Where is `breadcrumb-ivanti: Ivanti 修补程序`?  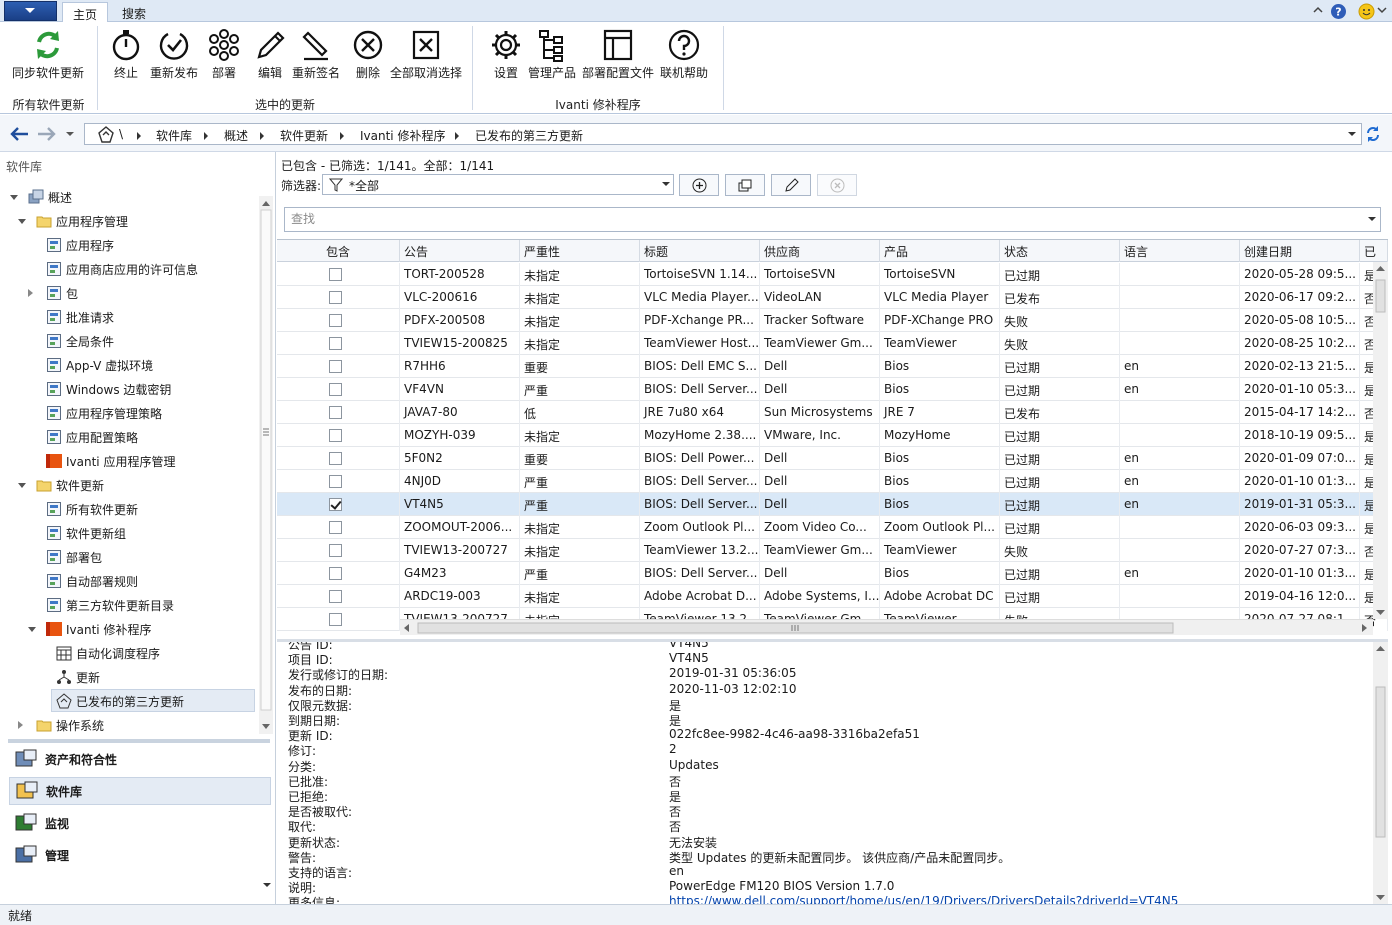 breadcrumb-ivanti: Ivanti 修补程序 is located at coordinates (402, 135).